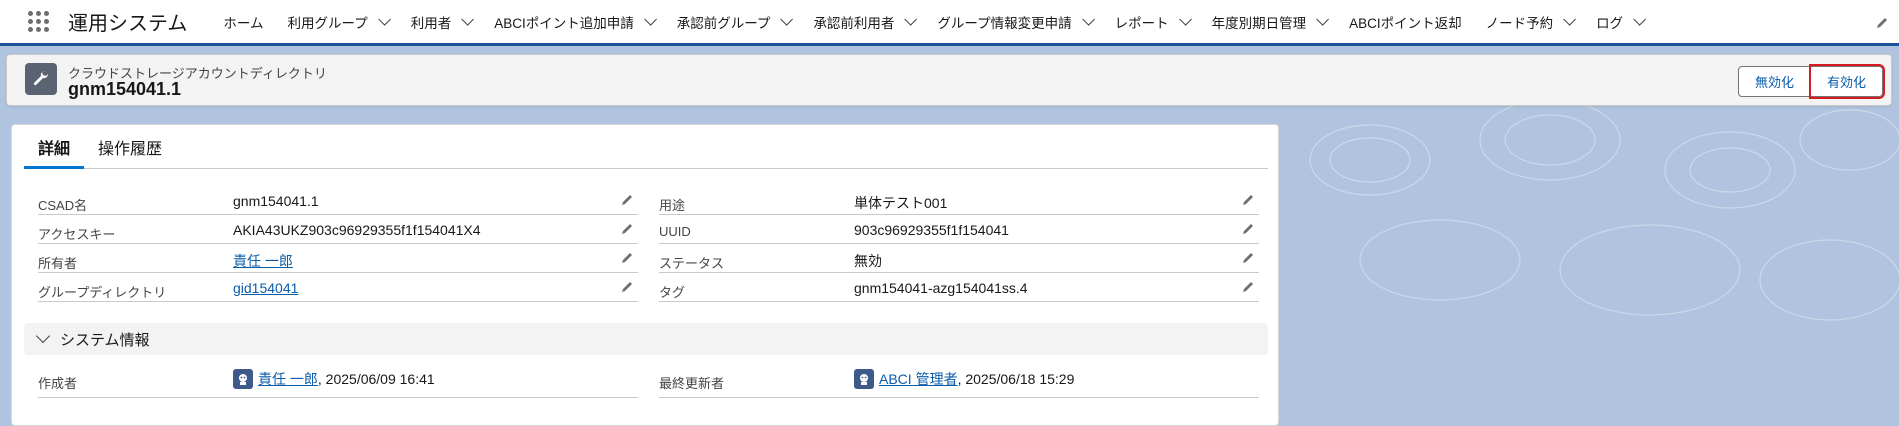 The height and width of the screenshot is (426, 1899). I want to click on nav-item-fiscal-deadlines: 年度別期日管理, so click(1269, 21).